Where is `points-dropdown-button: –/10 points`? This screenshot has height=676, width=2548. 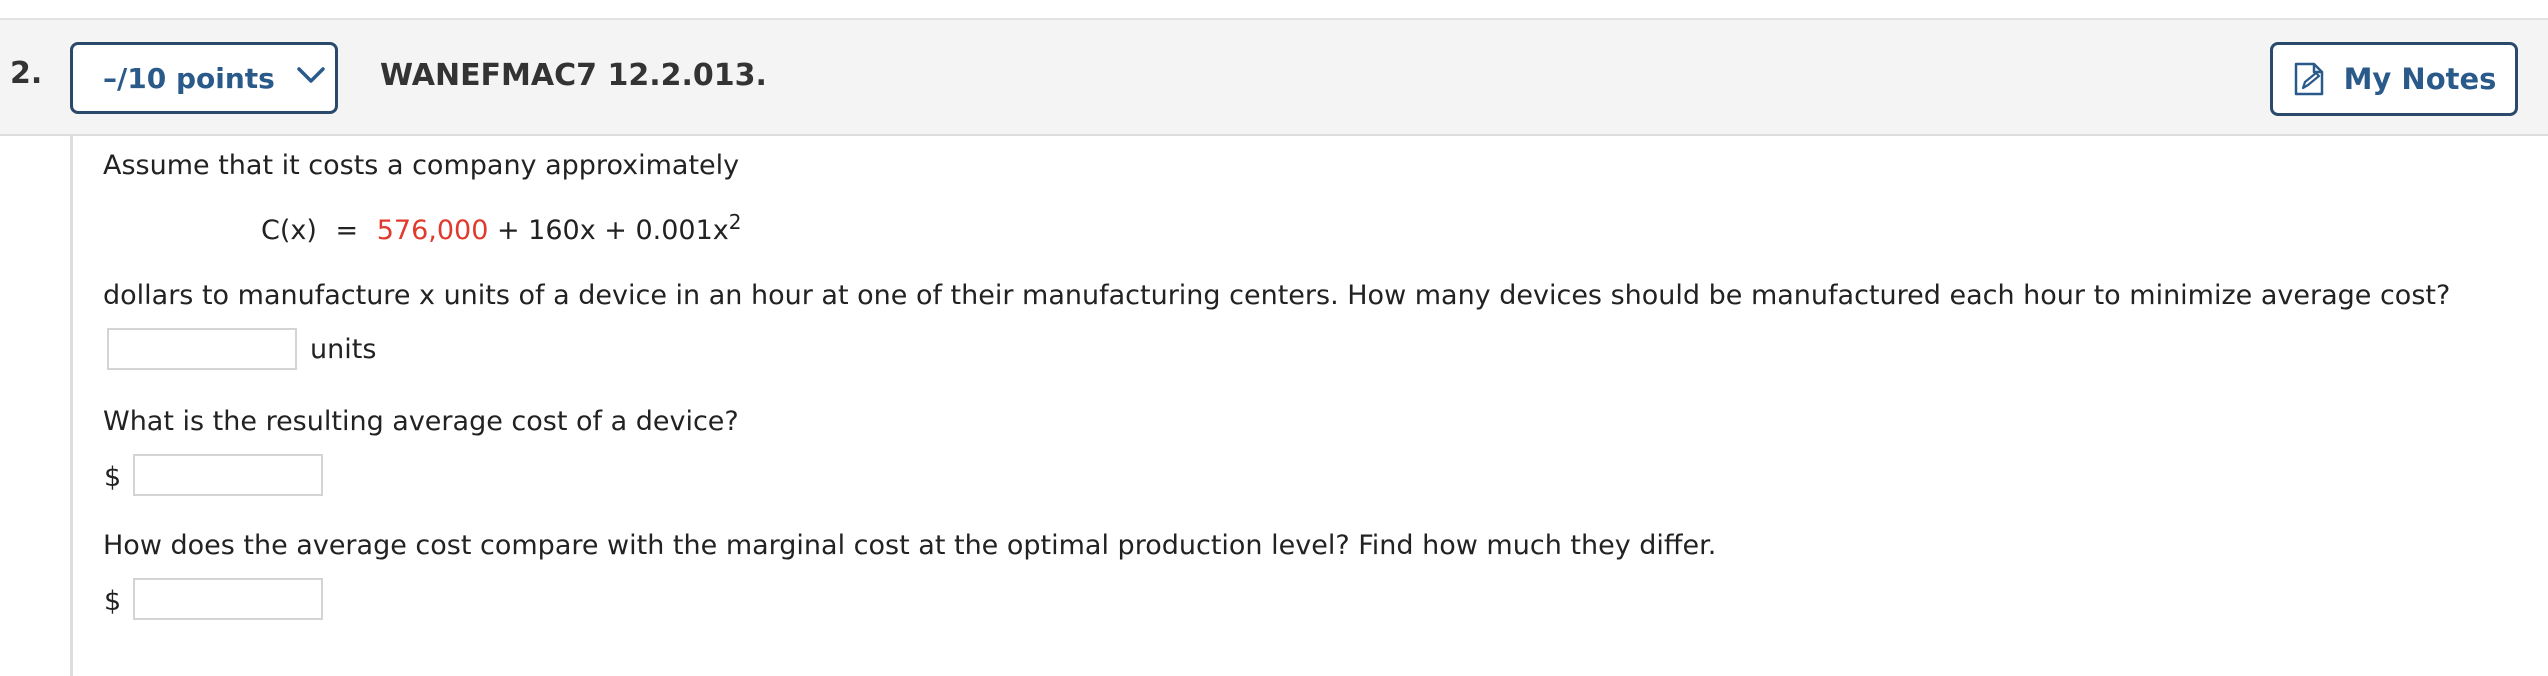 points-dropdown-button: –/10 points is located at coordinates (204, 78).